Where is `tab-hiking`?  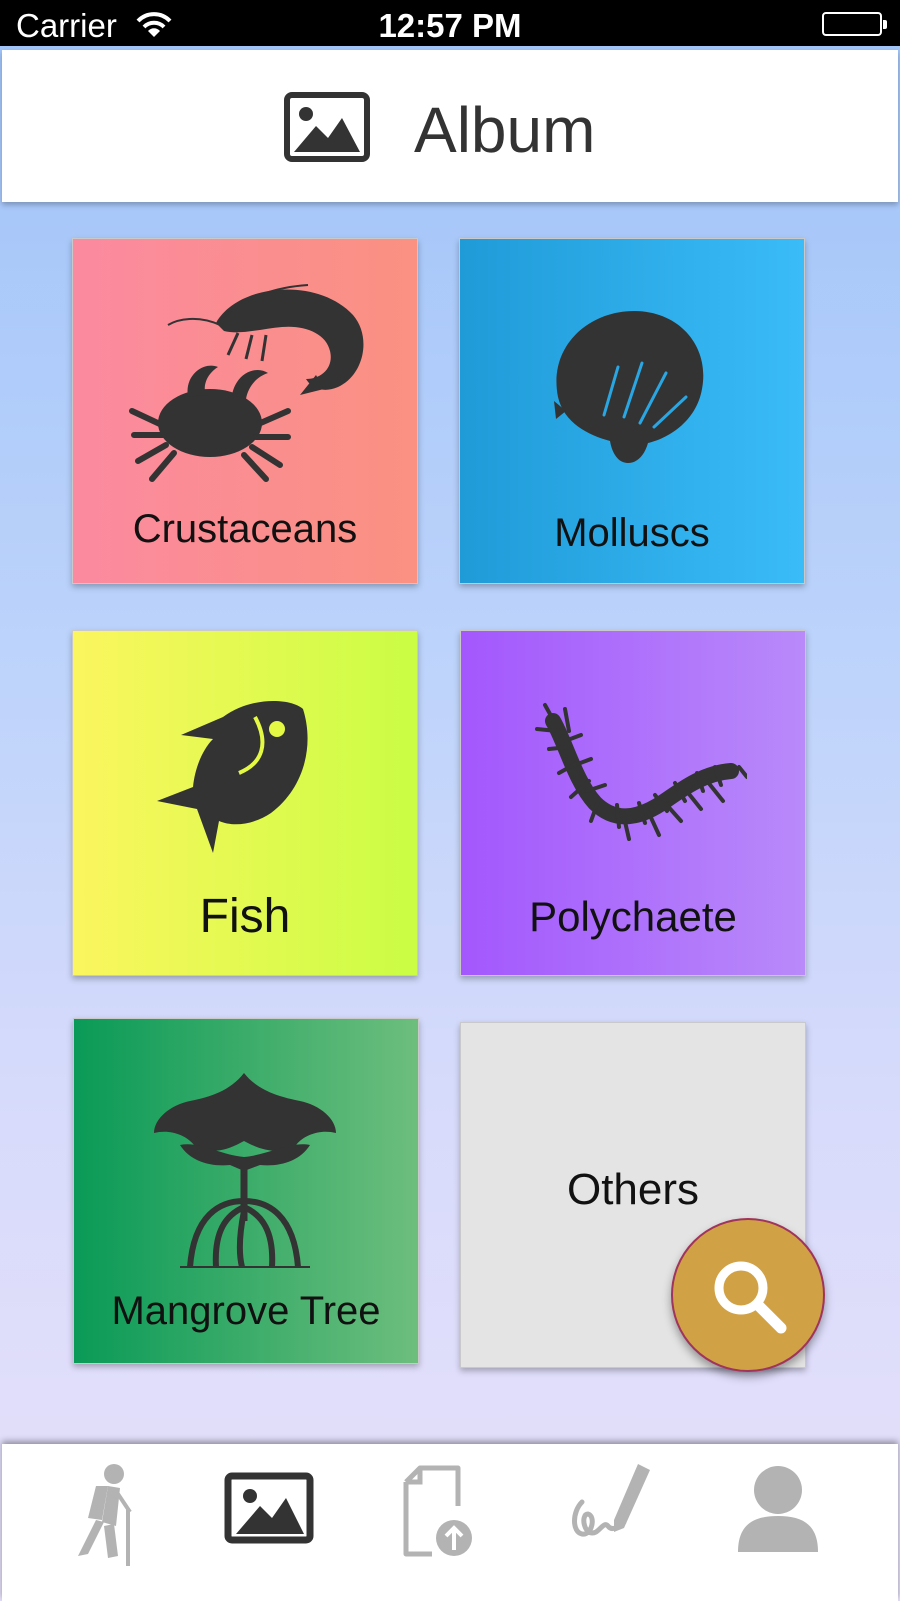
tab-hiking is located at coordinates (122, 1517).